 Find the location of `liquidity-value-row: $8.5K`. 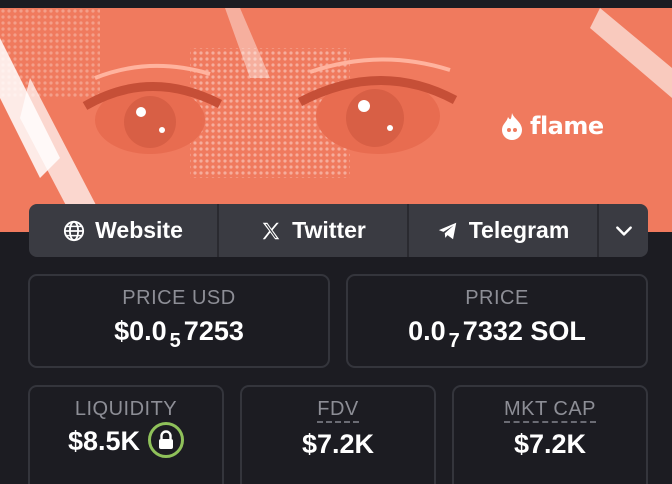

liquidity-value-row: $8.5K is located at coordinates (126, 441).